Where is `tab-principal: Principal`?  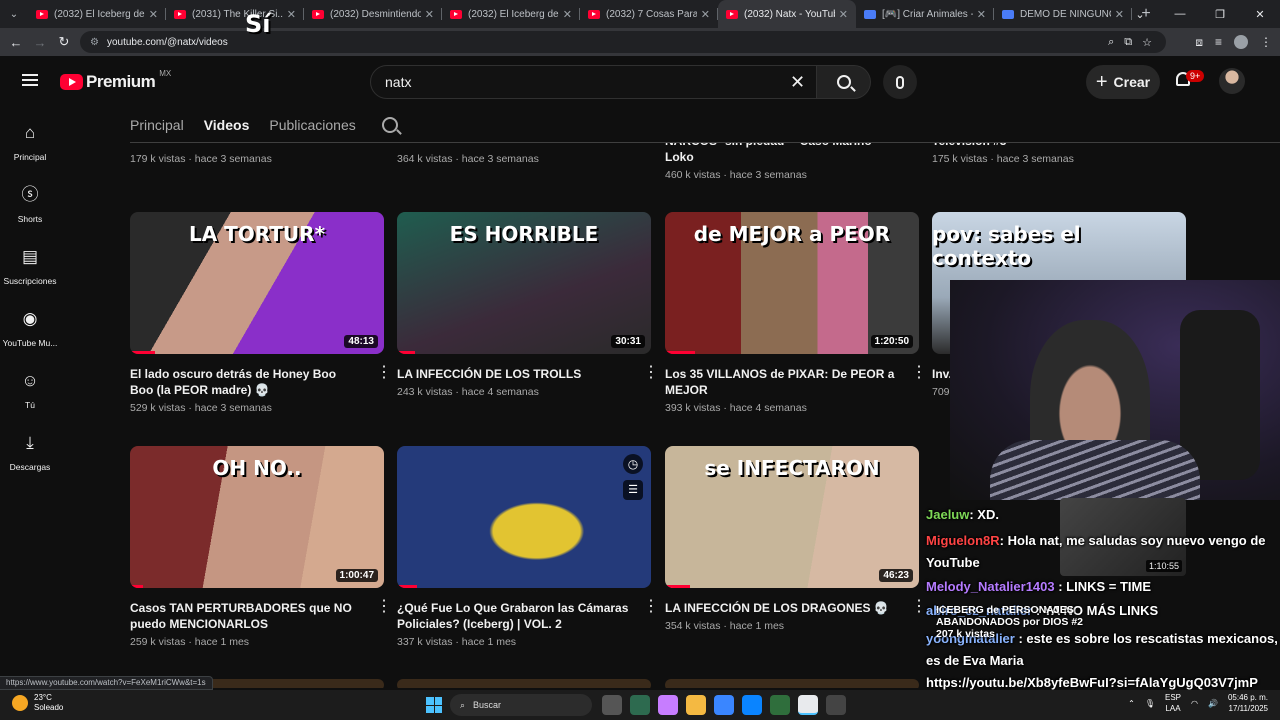 tab-principal: Principal is located at coordinates (157, 125).